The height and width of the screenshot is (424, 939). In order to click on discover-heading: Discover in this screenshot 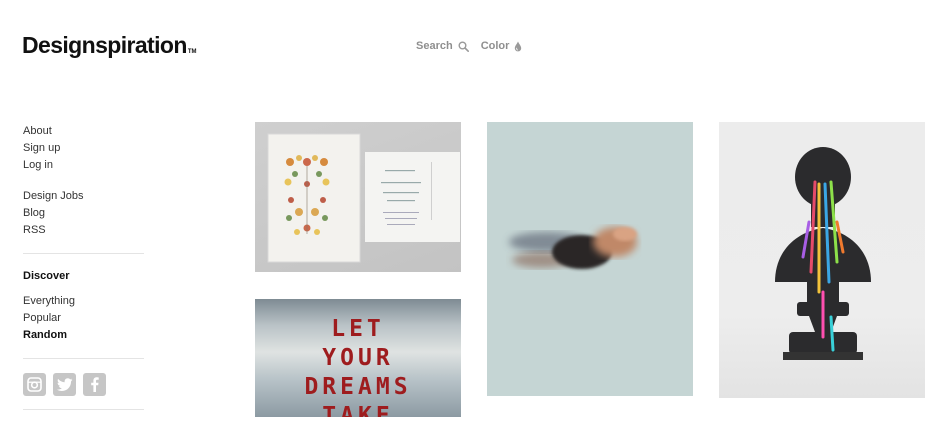, I will do `click(46, 276)`.